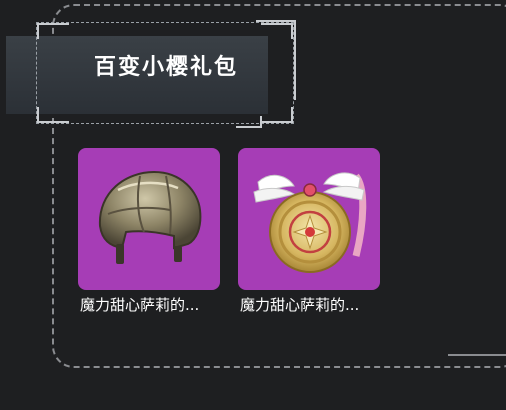 The image size is (506, 410). I want to click on helmet-icon, so click(150, 217).